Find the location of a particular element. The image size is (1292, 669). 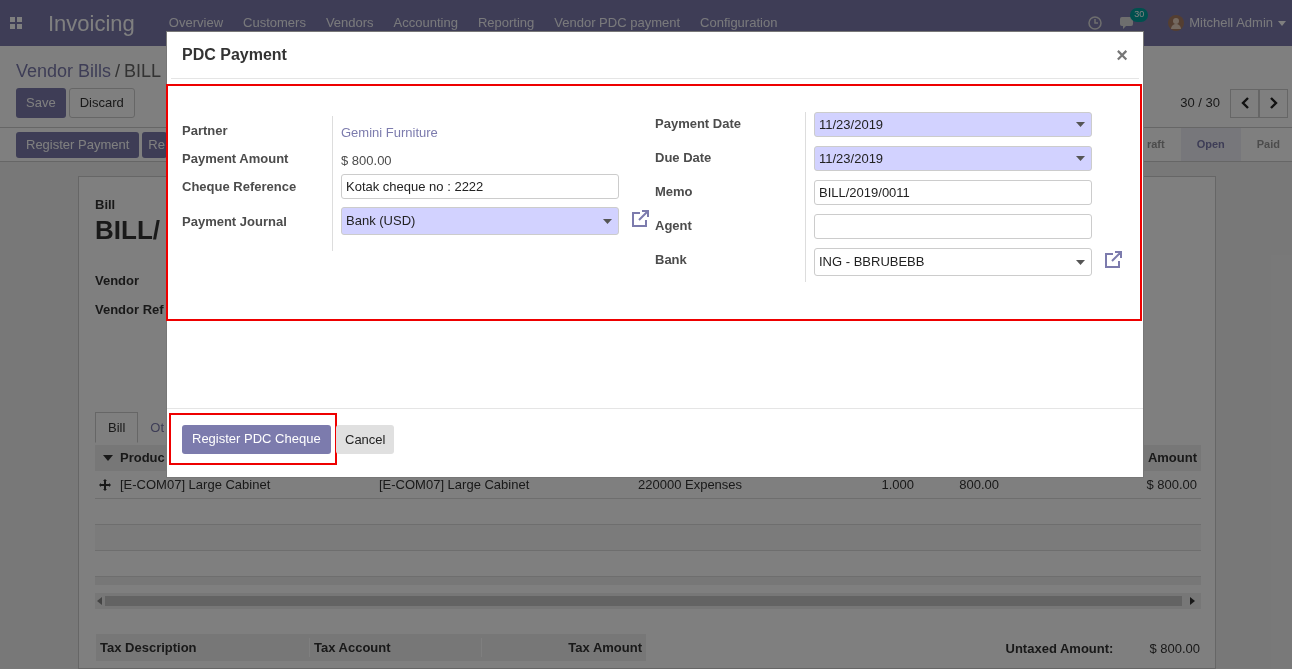

column-header: Tax Description is located at coordinates (148, 647).